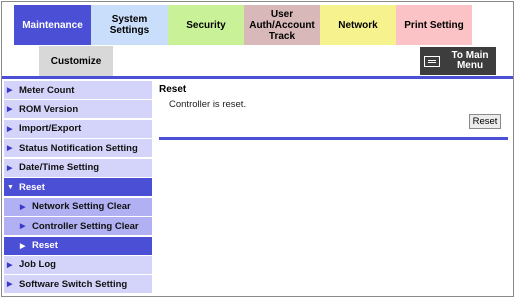 Image resolution: width=517 pixels, height=300 pixels. I want to click on tab-security: Security, so click(206, 25).